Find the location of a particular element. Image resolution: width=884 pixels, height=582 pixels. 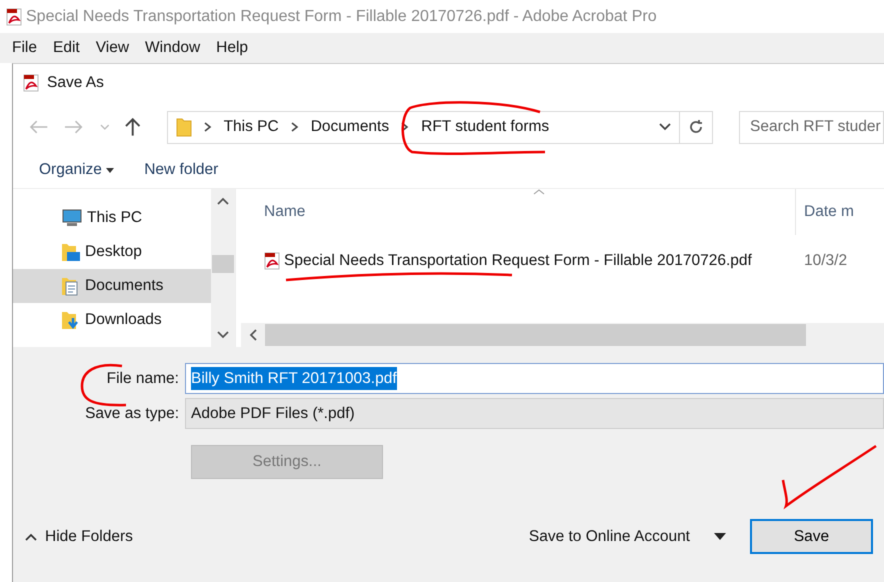

save-button: Save is located at coordinates (811, 536).